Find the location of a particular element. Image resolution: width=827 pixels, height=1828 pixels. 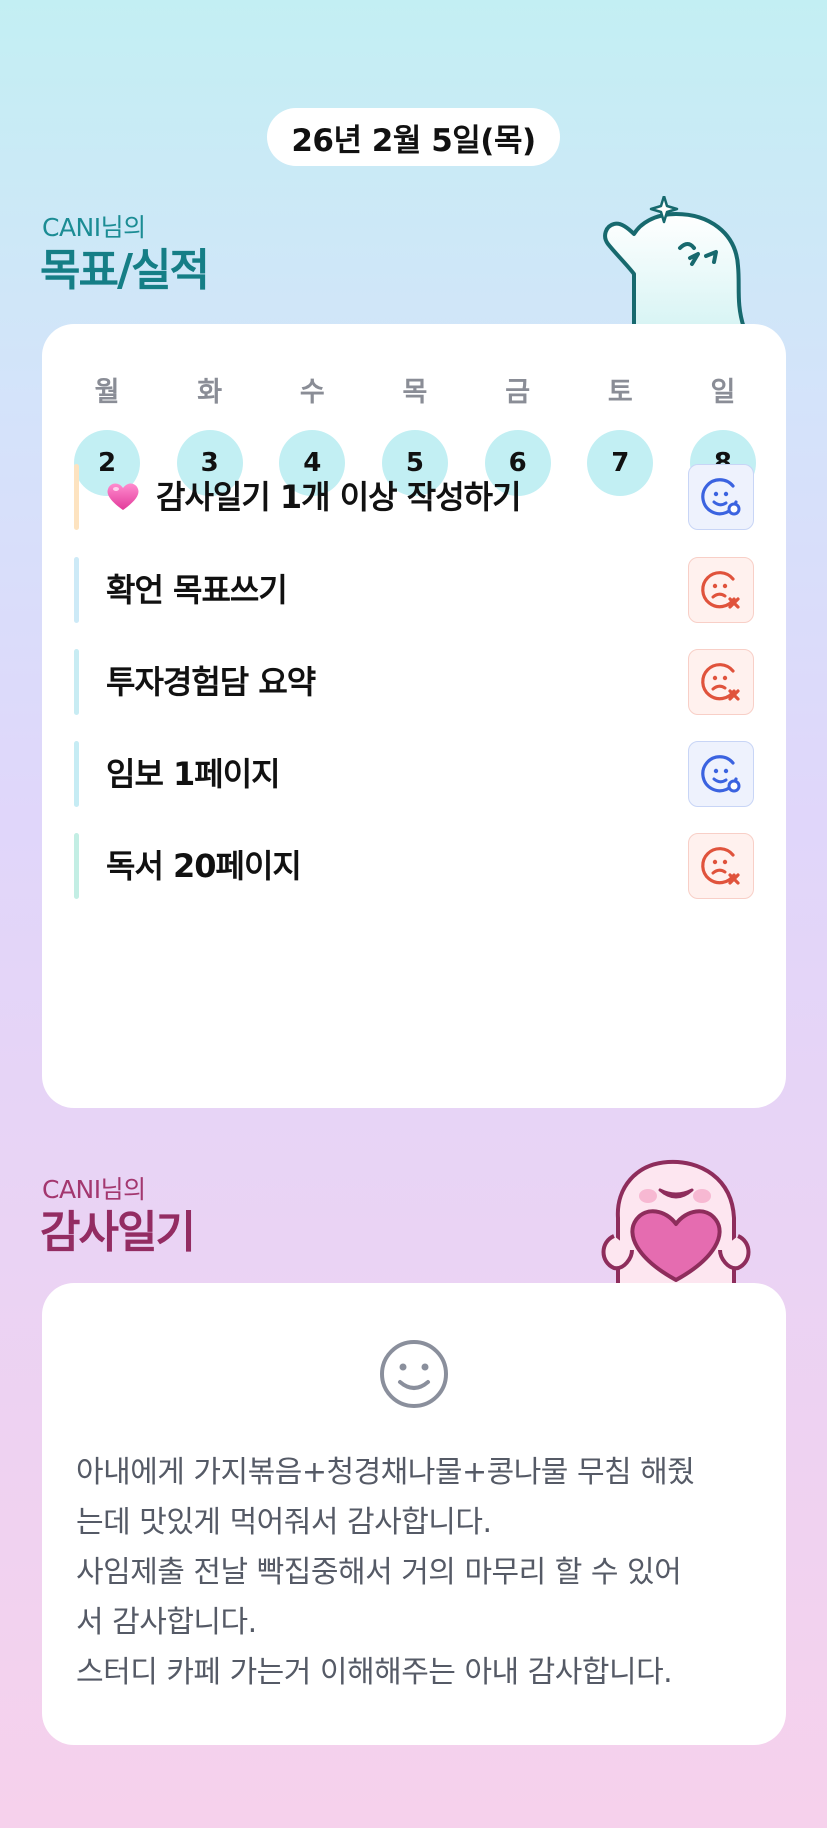

goal-label: 감사일기 1개 이상 작성하기 is located at coordinates (339, 497).